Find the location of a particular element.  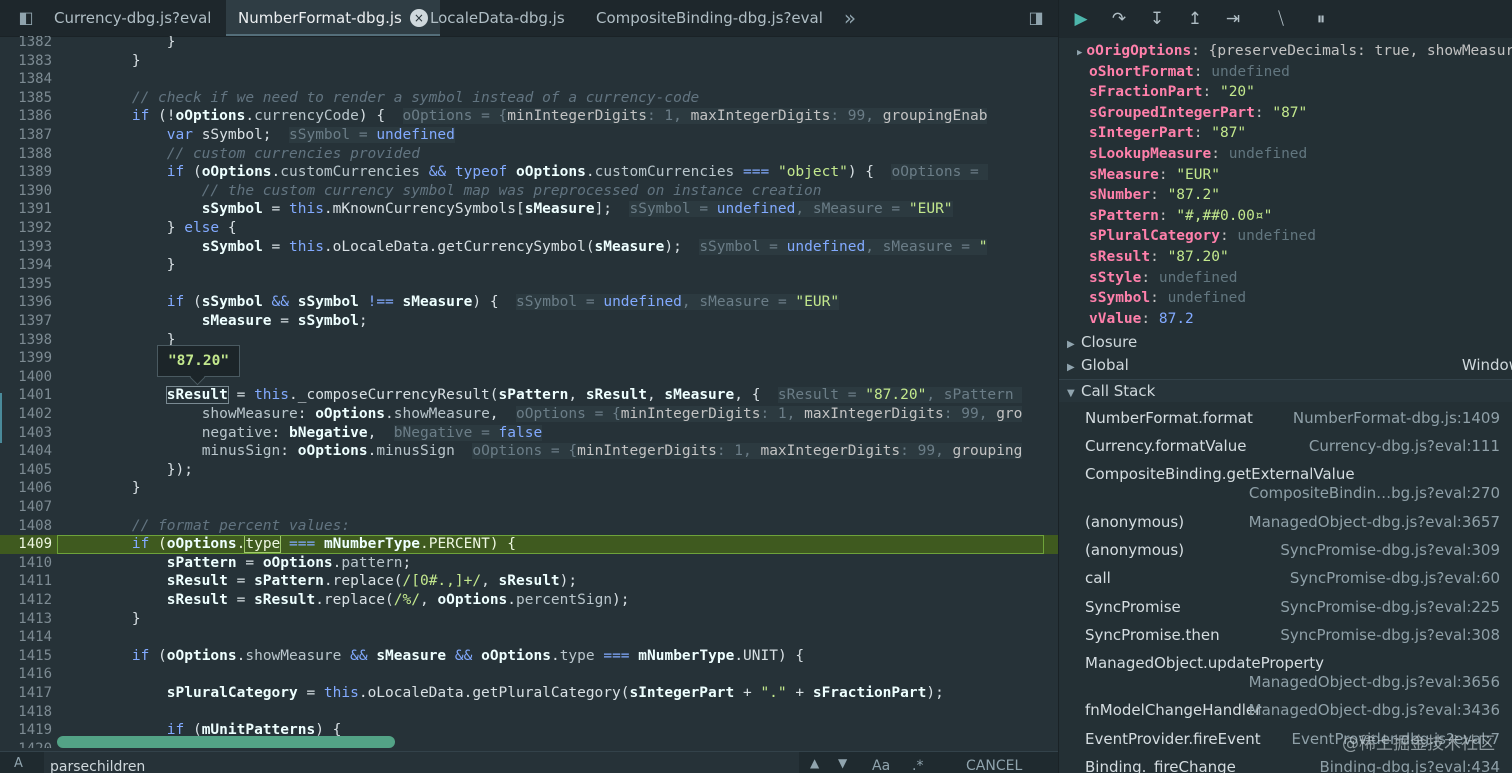

scope-variable: sNumber: "87.2" is located at coordinates (1154, 195).